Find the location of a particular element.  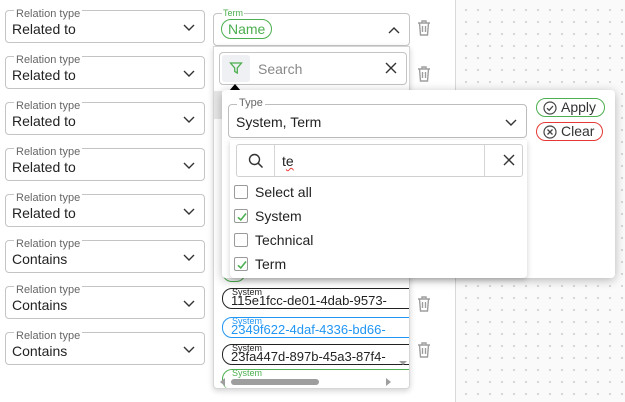

filter-icon is located at coordinates (236, 68).